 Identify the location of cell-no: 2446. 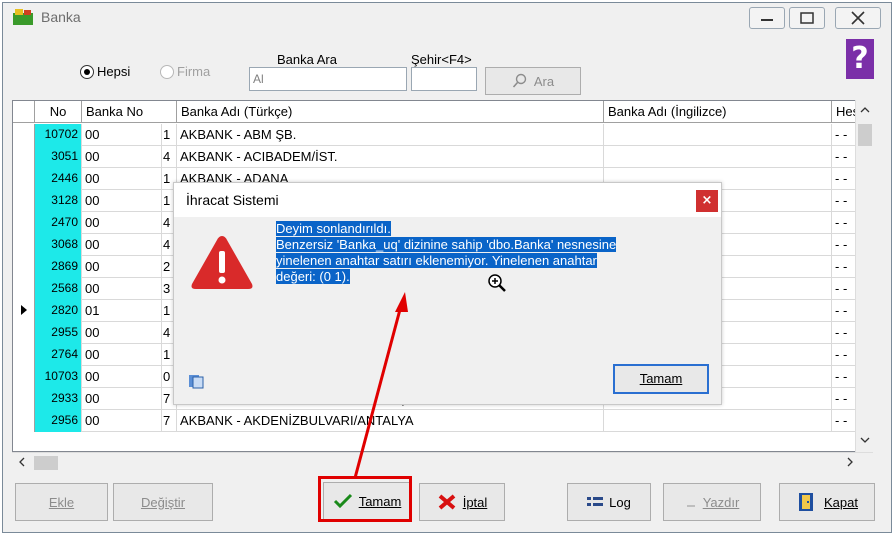
(58, 179).